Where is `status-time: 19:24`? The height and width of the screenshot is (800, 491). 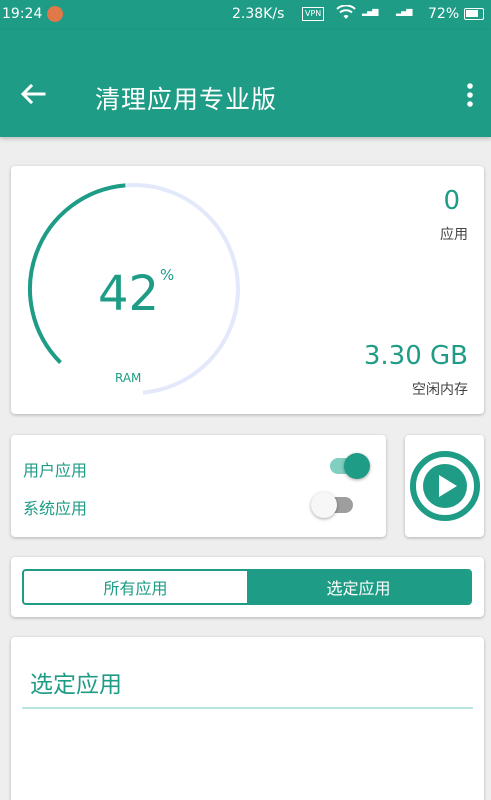
status-time: 19:24 is located at coordinates (22, 14).